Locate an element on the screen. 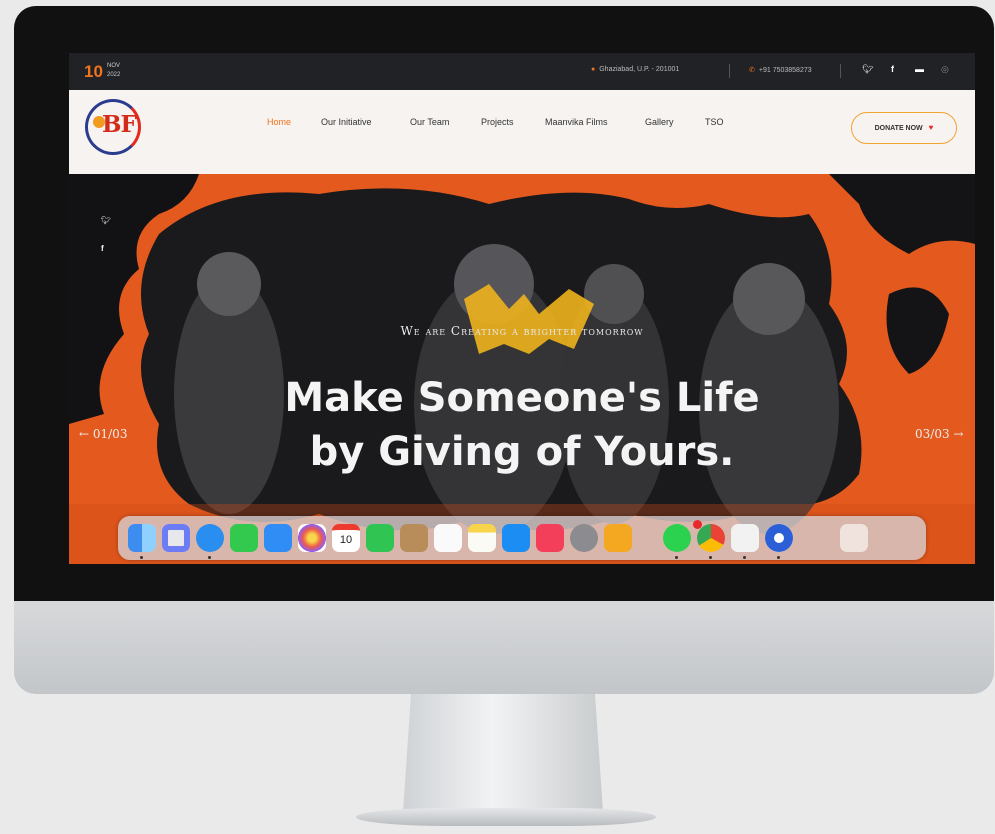 The height and width of the screenshot is (834, 995). launchpad-icon is located at coordinates (176, 538).